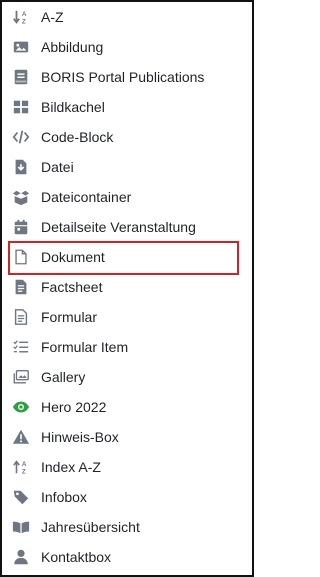 The height and width of the screenshot is (577, 320). What do you see at coordinates (21, 227) in the screenshot?
I see `calendar-icon` at bounding box center [21, 227].